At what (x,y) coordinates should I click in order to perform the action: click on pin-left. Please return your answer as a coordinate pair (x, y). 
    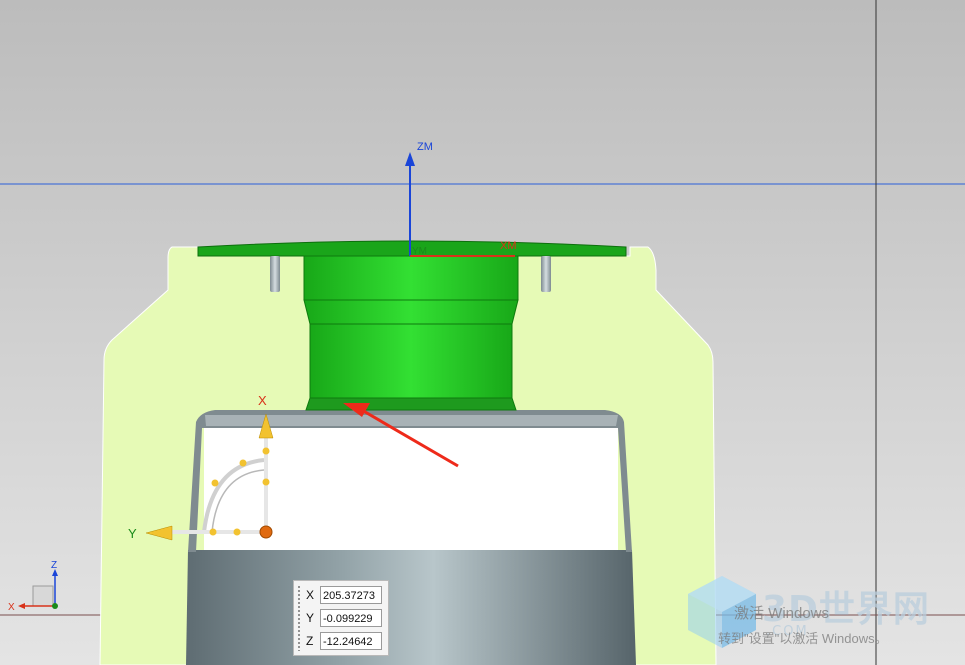
    Looking at the image, I should click on (275, 274).